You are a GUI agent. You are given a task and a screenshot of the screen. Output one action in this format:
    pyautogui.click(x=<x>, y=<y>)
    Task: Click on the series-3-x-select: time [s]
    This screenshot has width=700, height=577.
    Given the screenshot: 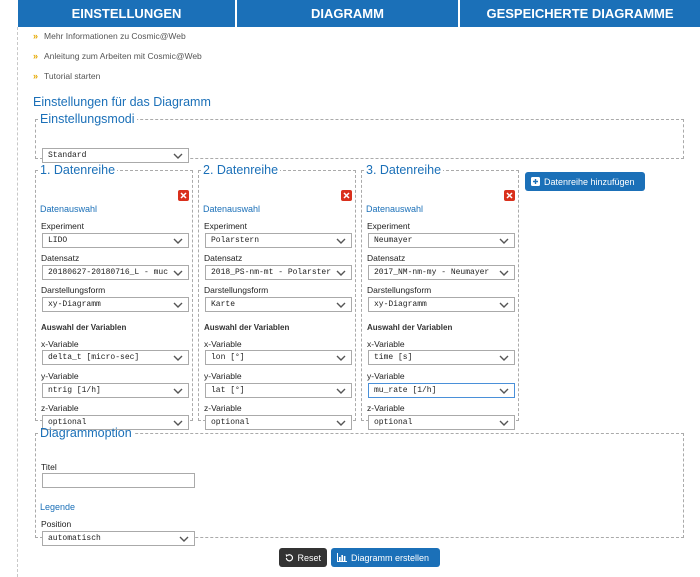 What is the action you would take?
    pyautogui.click(x=441, y=357)
    